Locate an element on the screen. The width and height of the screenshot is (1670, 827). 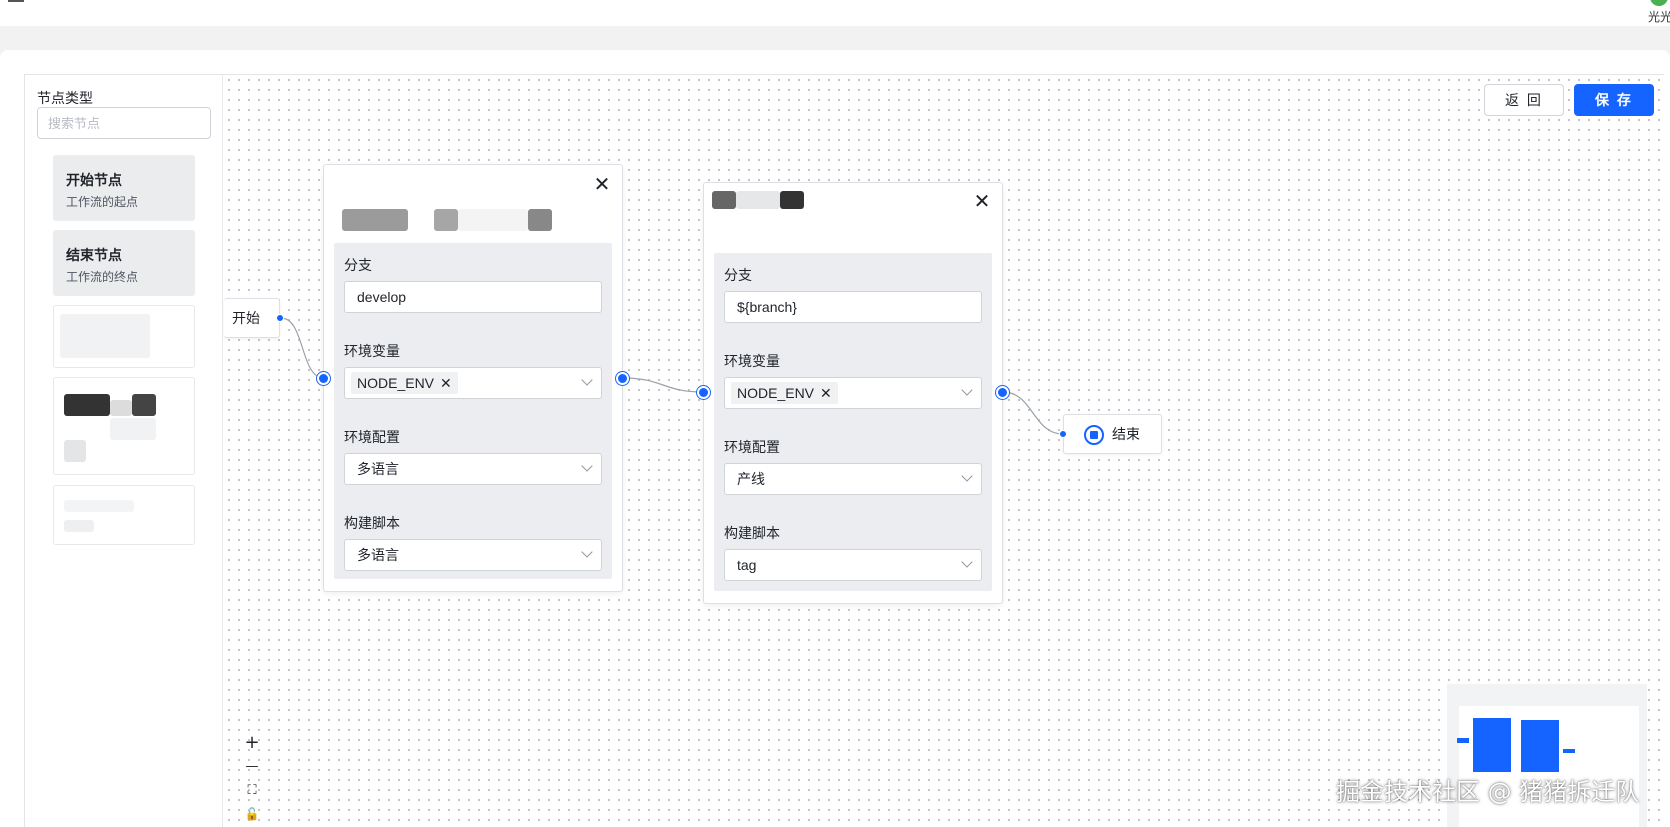
branch-value: ${branch} is located at coordinates (767, 307).